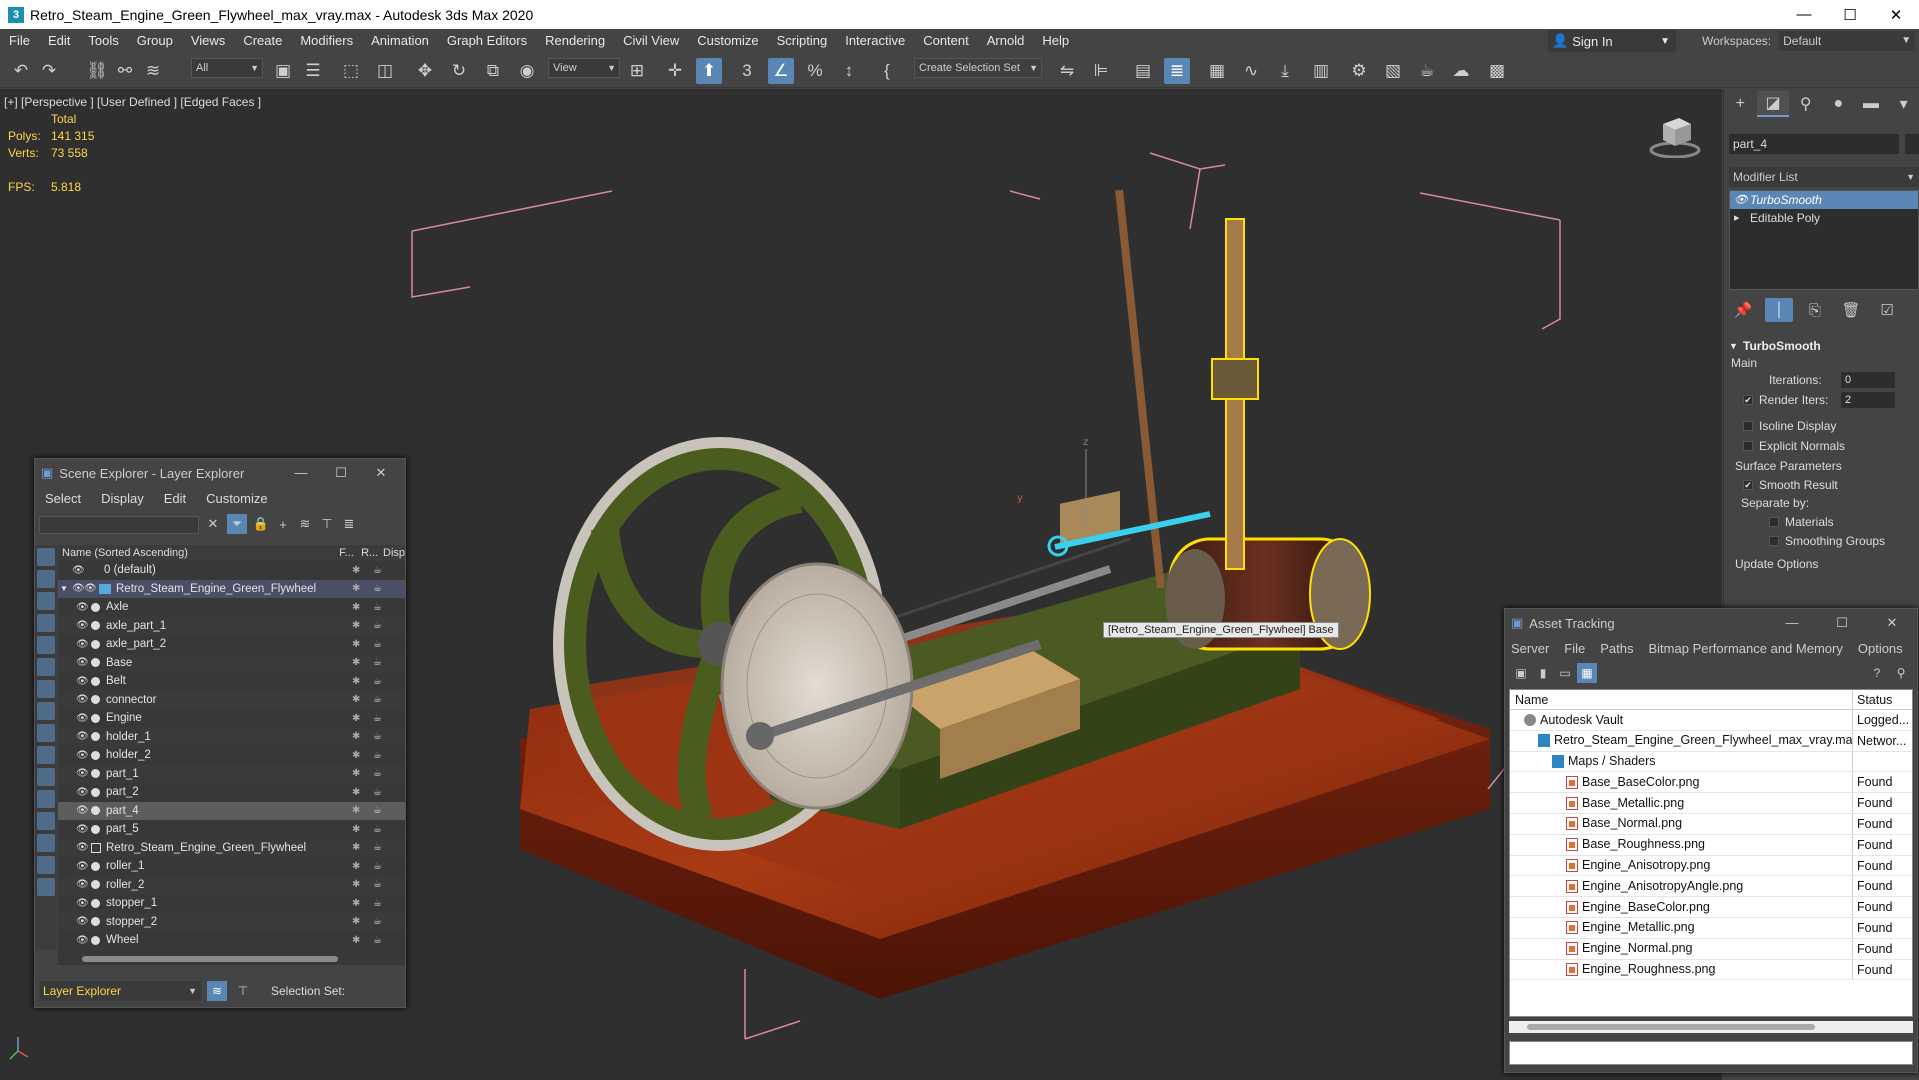 Image resolution: width=1919 pixels, height=1080 pixels. What do you see at coordinates (1055, 41) in the screenshot?
I see `menu-help: Help` at bounding box center [1055, 41].